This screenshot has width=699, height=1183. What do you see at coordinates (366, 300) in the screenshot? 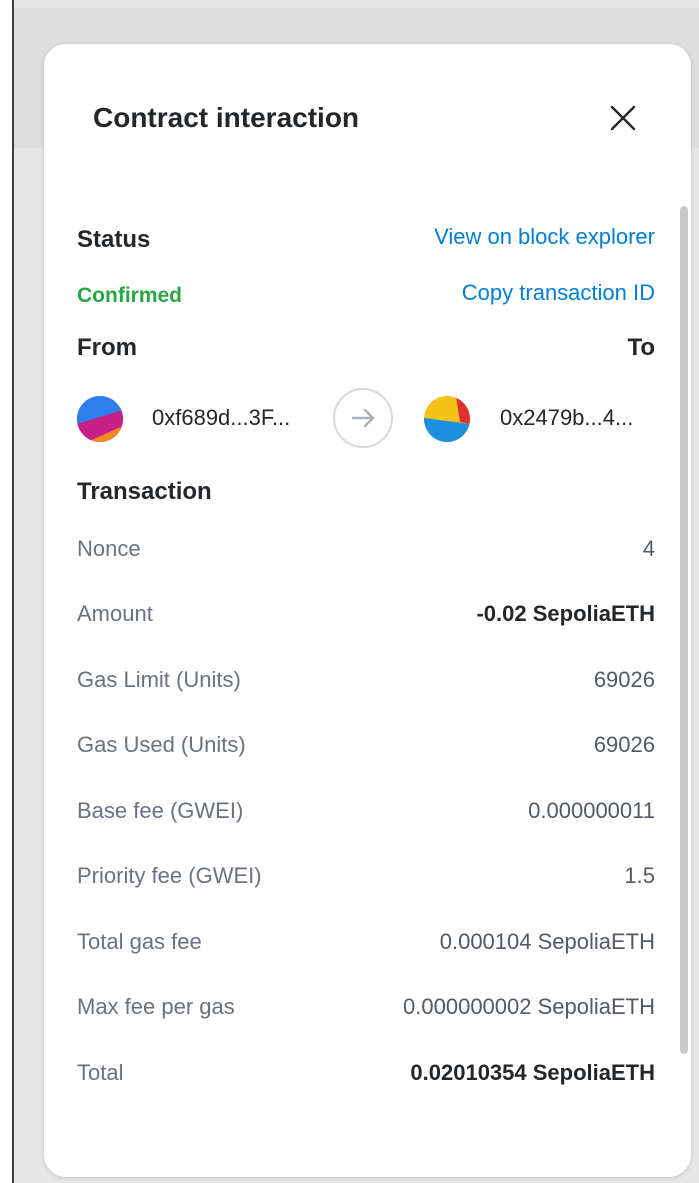
I see `confirmed-row: Confirmed Copy transaction ID` at bounding box center [366, 300].